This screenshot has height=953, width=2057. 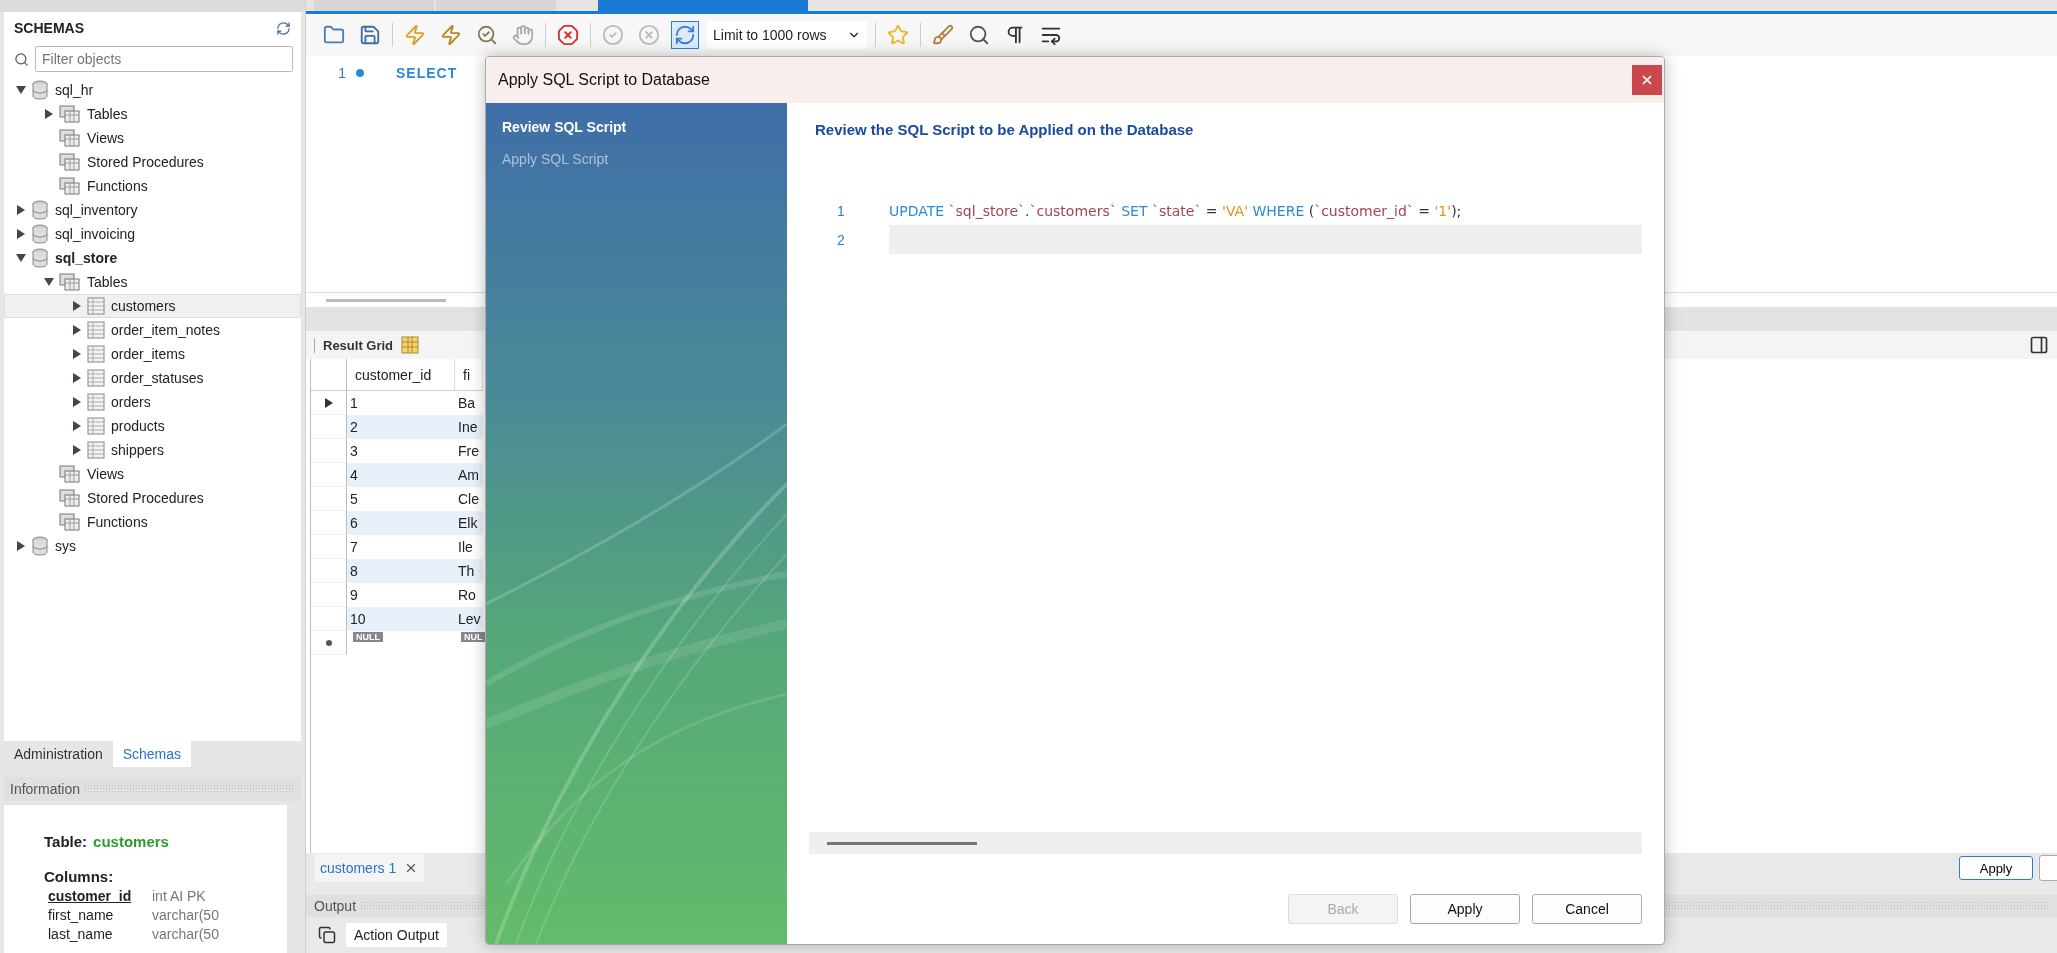 I want to click on broom-icon, so click(x=942, y=35).